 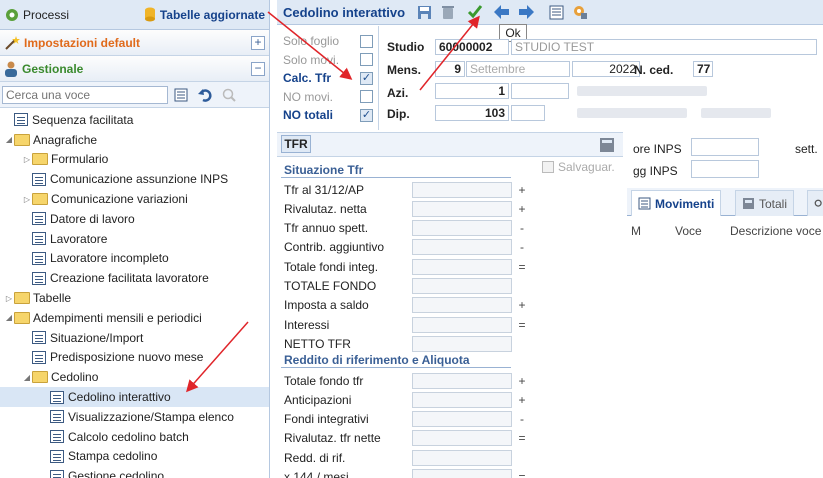 What do you see at coordinates (119, 199) in the screenshot?
I see `tree-item-label: Comunicazione variazioni` at bounding box center [119, 199].